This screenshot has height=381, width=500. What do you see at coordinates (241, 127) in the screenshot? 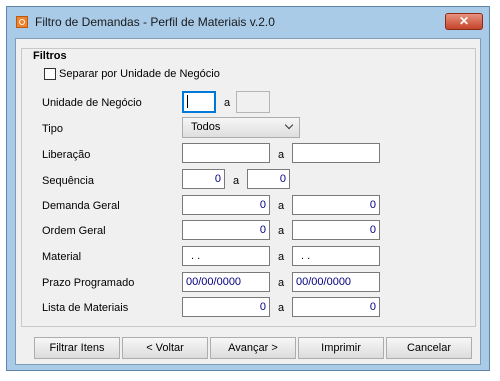
I see `tipo-select: Todos` at bounding box center [241, 127].